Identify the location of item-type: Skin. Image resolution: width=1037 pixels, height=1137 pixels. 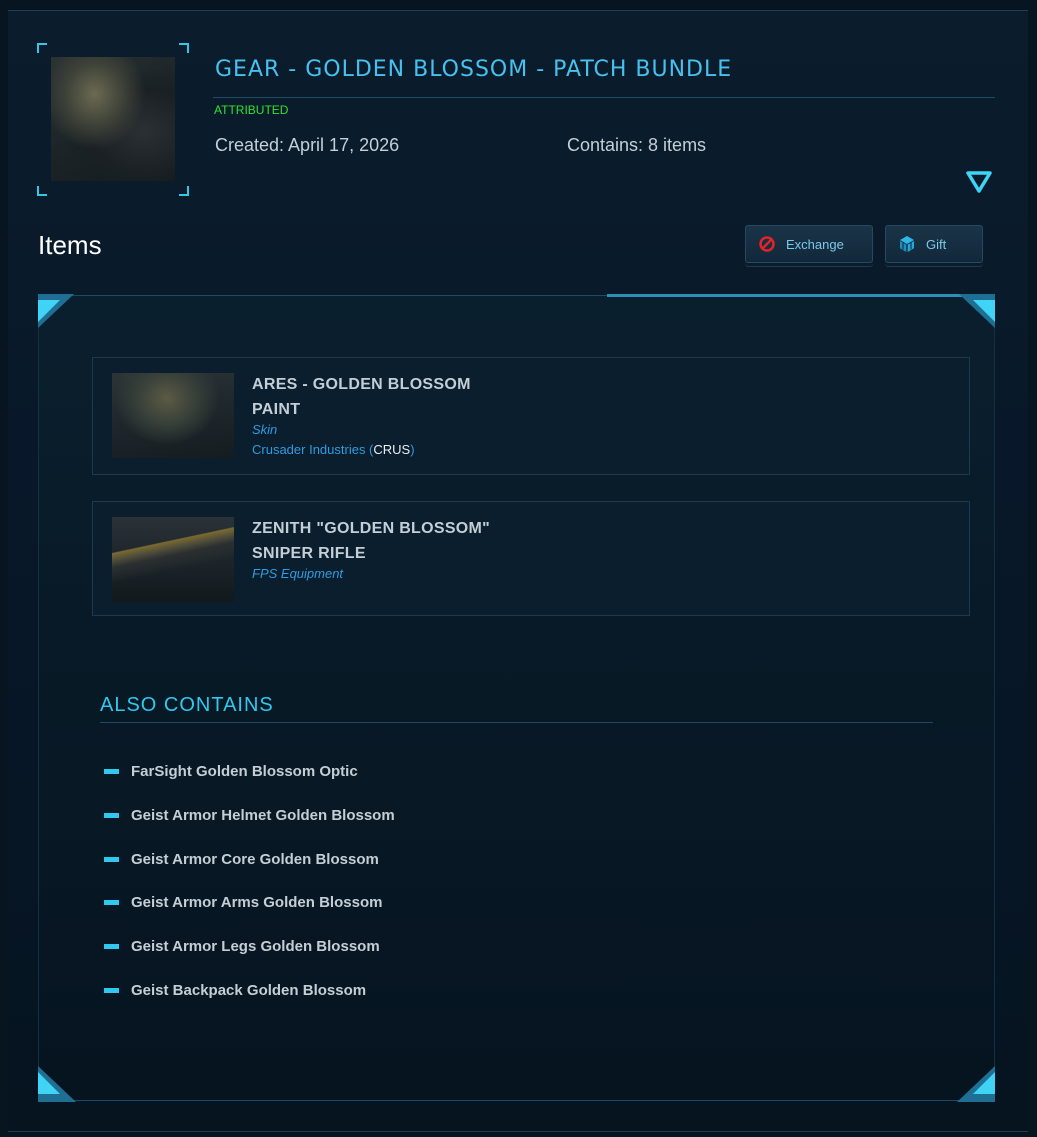
(265, 429).